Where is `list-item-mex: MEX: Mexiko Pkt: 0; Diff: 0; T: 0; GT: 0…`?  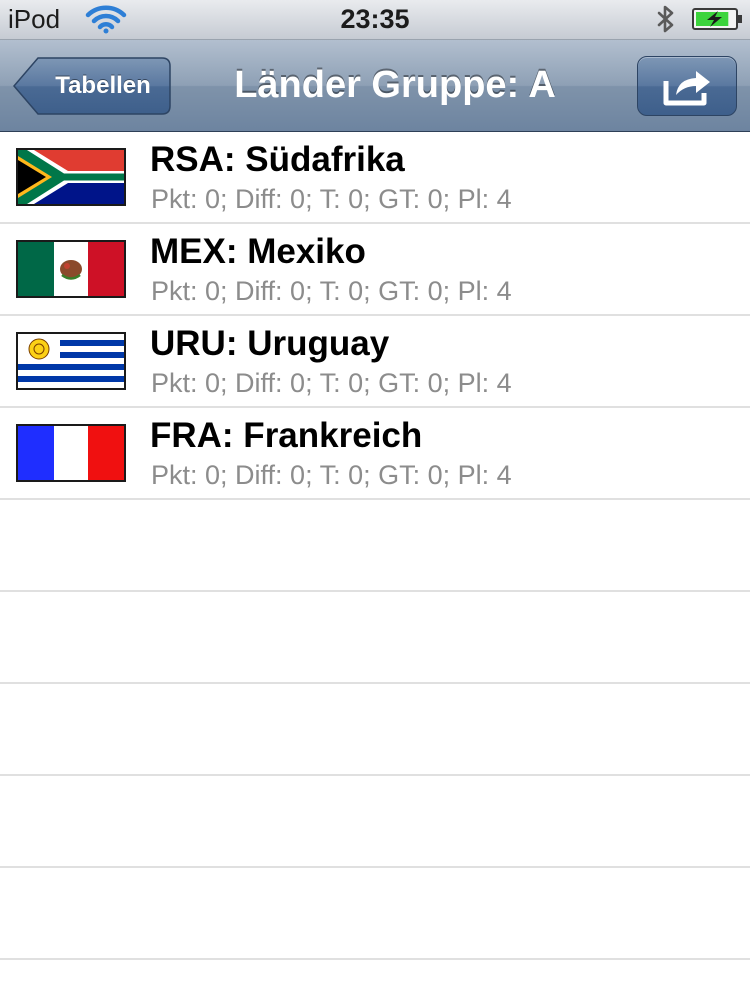
list-item-mex: MEX: Mexiko Pkt: 0; Diff: 0; T: 0; GT: 0… is located at coordinates (375, 270).